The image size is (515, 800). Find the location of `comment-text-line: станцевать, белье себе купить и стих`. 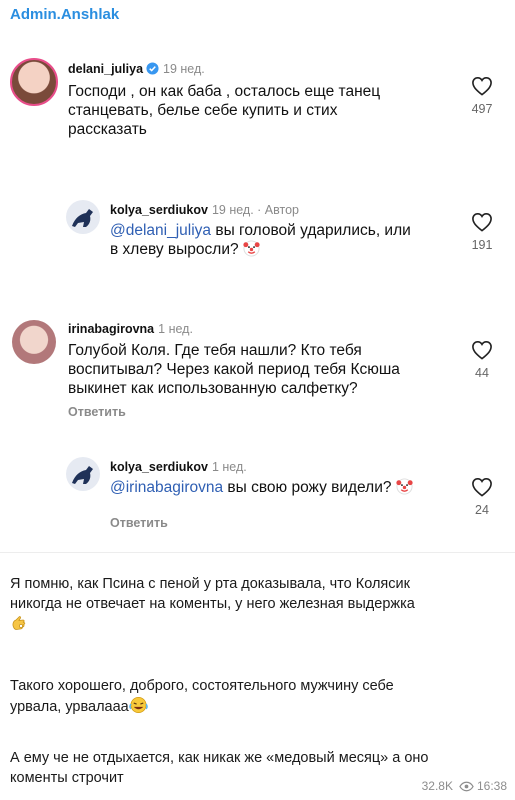

comment-text-line: станцевать, белье себе купить и стих is located at coordinates (203, 110).